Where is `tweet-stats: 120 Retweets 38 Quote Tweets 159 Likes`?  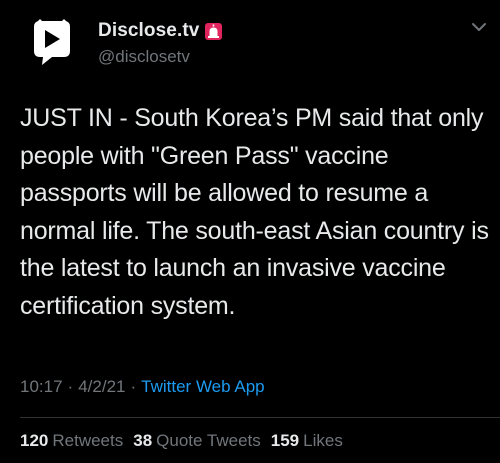
tweet-stats: 120 Retweets 38 Quote Tweets 159 Likes is located at coordinates (186, 441).